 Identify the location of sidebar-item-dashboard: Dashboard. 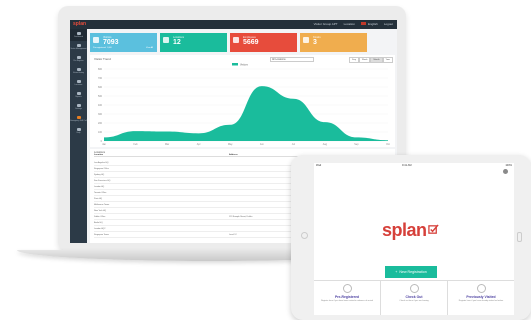
(78, 35).